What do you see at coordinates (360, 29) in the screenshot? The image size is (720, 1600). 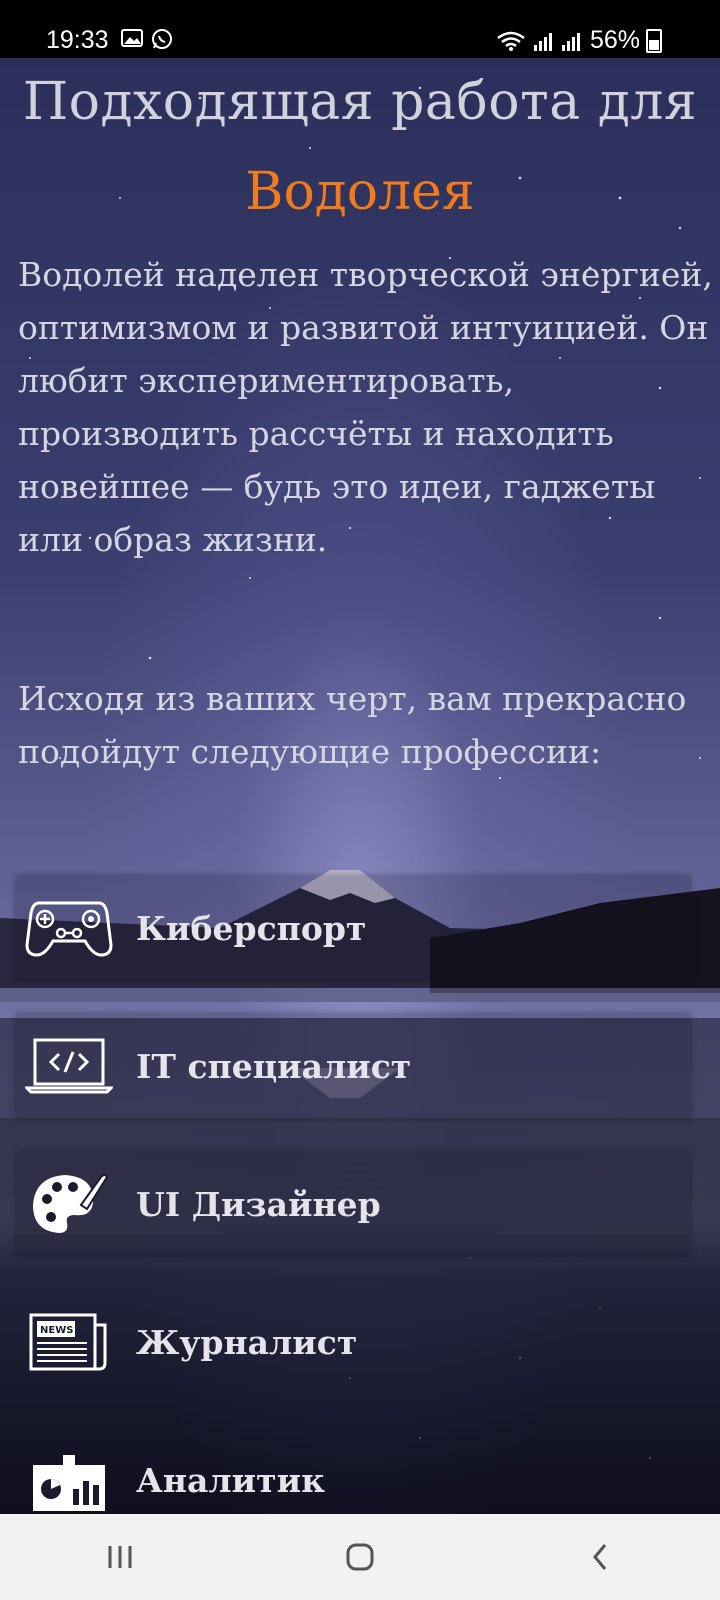 I see `status-bar: 19:33 56%` at bounding box center [360, 29].